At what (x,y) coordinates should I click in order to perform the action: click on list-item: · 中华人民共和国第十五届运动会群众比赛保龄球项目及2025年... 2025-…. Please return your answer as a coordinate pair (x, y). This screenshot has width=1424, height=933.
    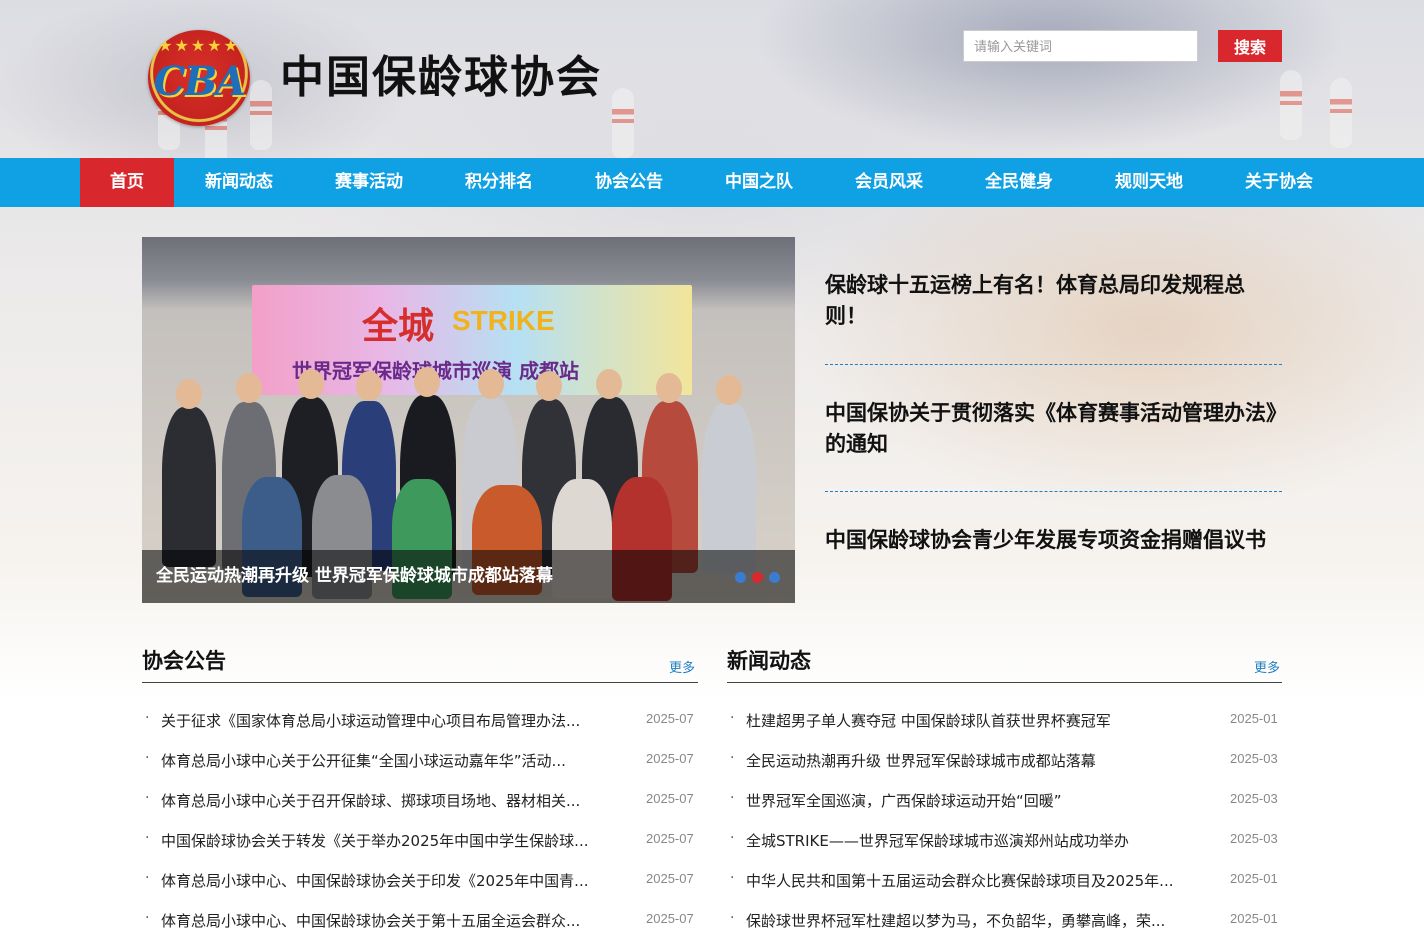
    Looking at the image, I should click on (1004, 880).